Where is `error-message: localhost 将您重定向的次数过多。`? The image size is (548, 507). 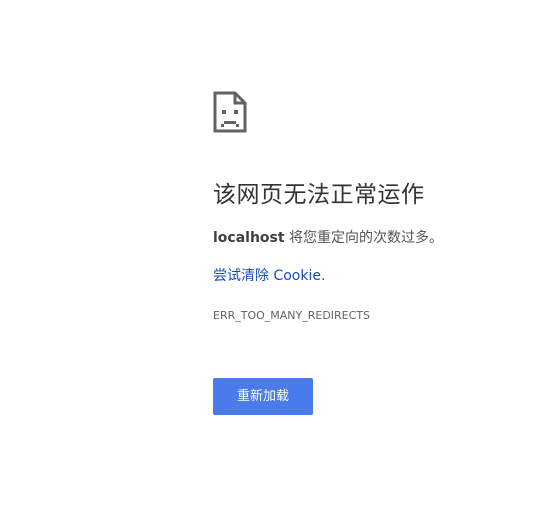
error-message: localhost 将您重定向的次数过多。 is located at coordinates (328, 238).